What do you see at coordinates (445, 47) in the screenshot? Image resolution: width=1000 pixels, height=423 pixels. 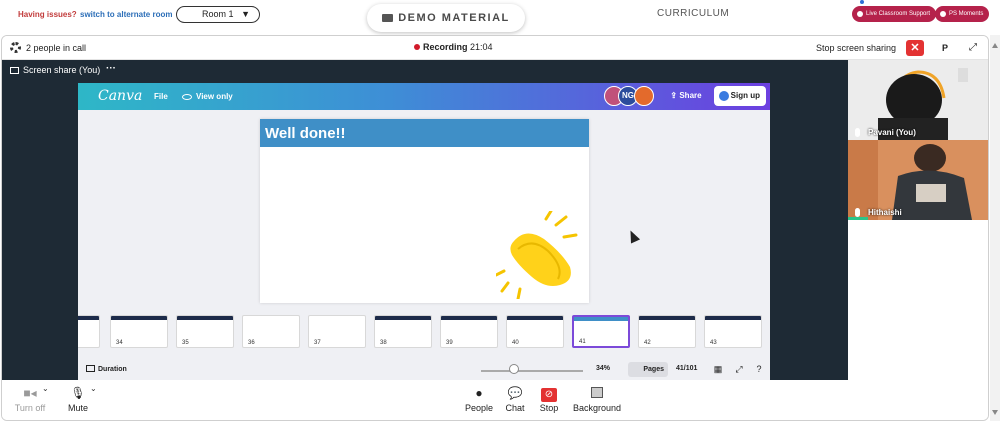 I see `recording-label: Recording` at bounding box center [445, 47].